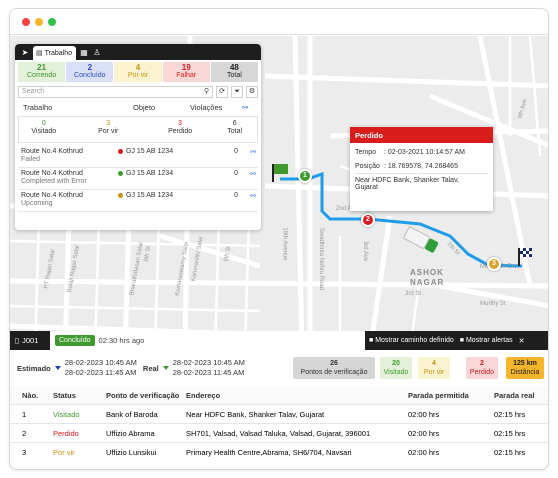 The image size is (558, 478). Describe the element at coordinates (424, 152) in the screenshot. I see `popup-time-value: : 02-03-2021 10:14:57 AM` at that location.